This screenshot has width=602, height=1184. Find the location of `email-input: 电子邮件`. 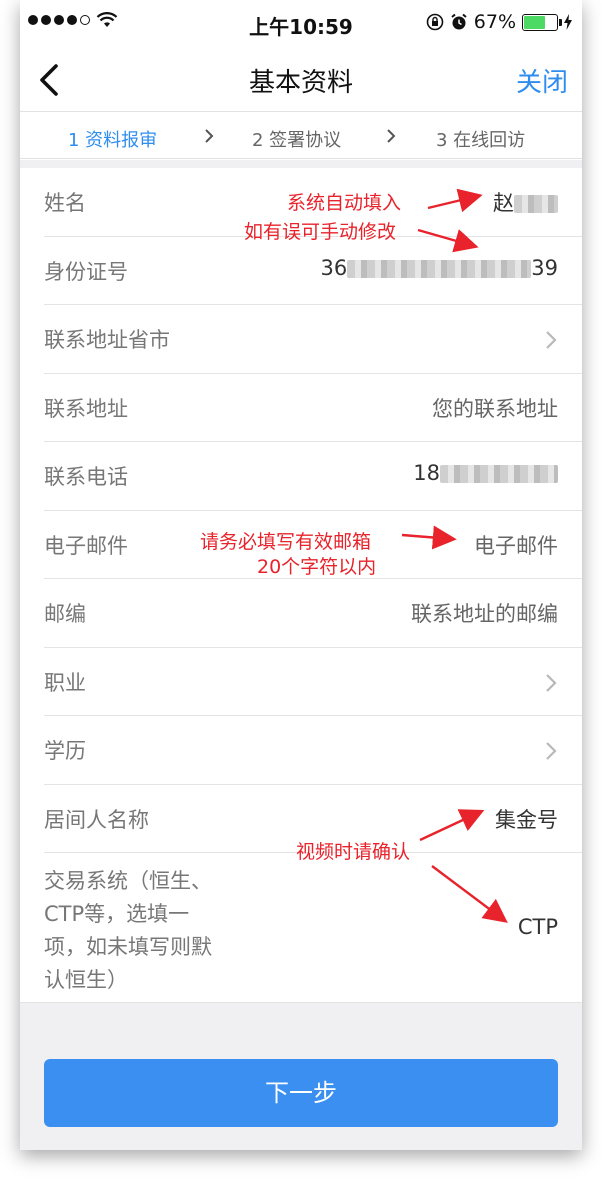

email-input: 电子邮件 is located at coordinates (516, 545).